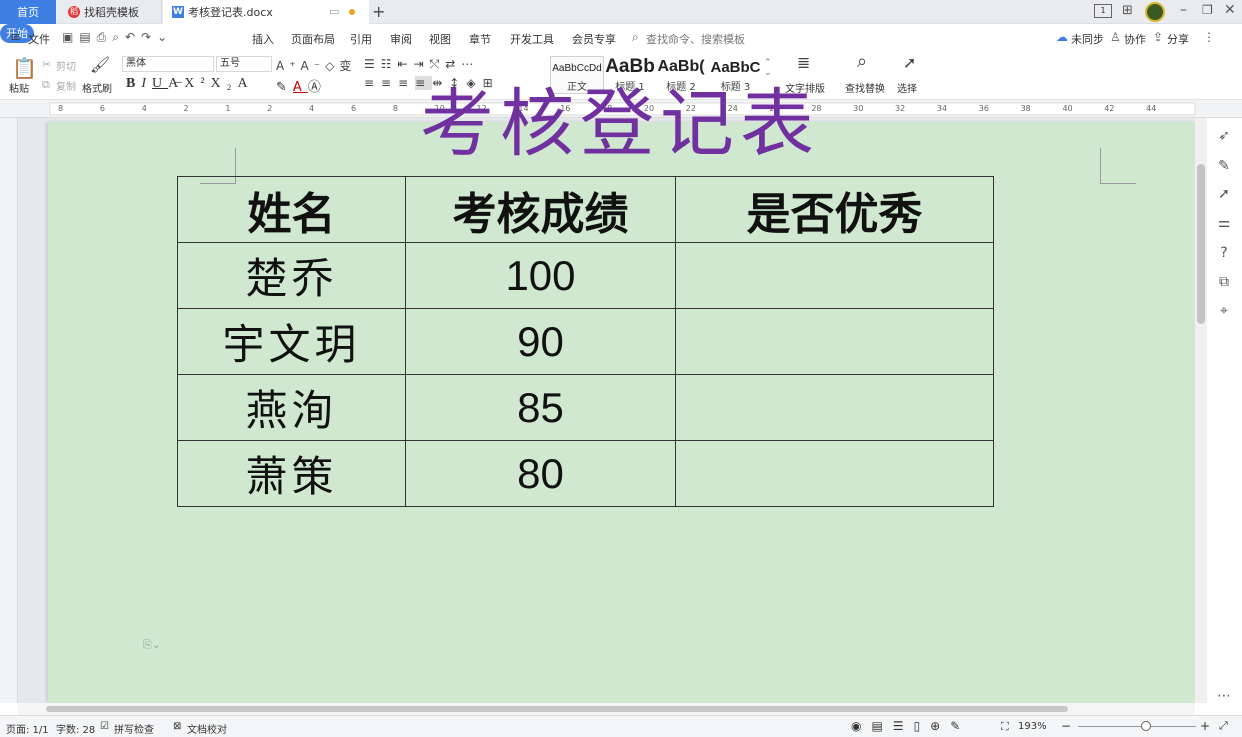 The height and width of the screenshot is (737, 1242). Describe the element at coordinates (134, 728) in the screenshot. I see `spell-check-button: 拼写检查` at that location.